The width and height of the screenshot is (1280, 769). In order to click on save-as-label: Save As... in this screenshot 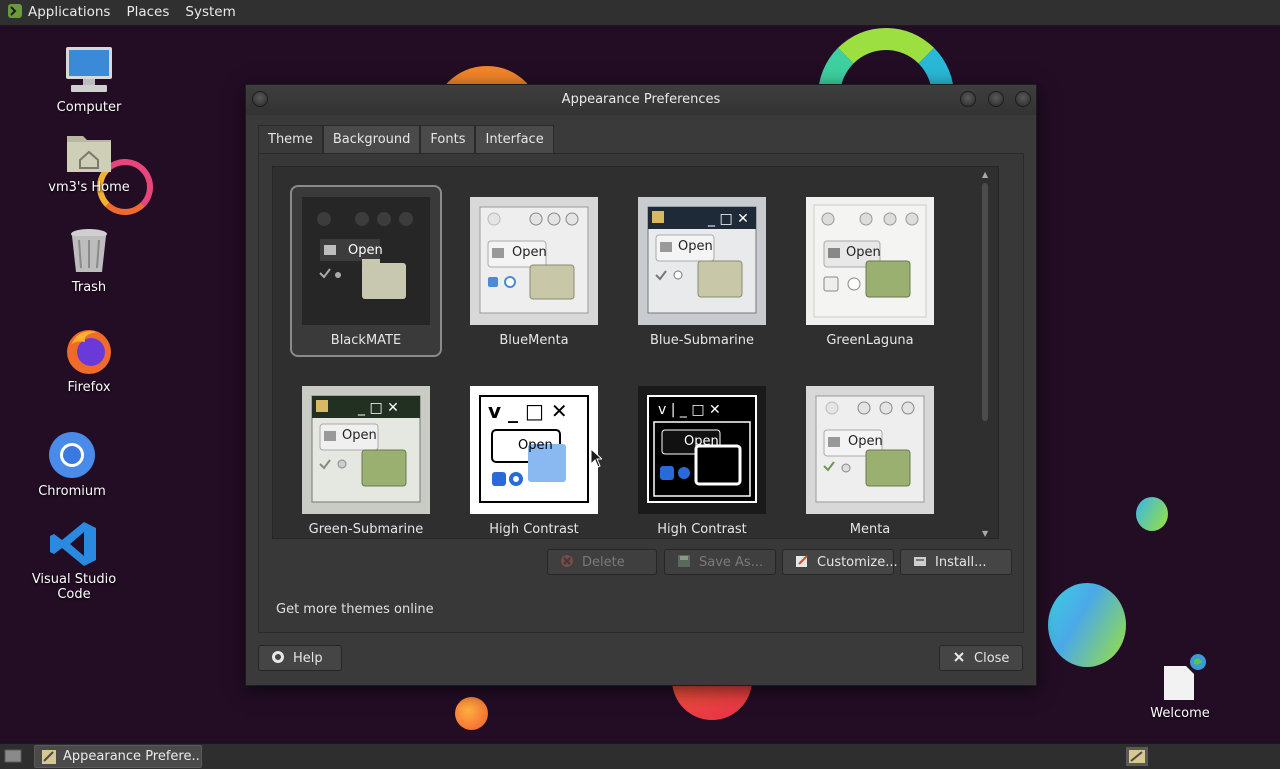, I will do `click(731, 562)`.